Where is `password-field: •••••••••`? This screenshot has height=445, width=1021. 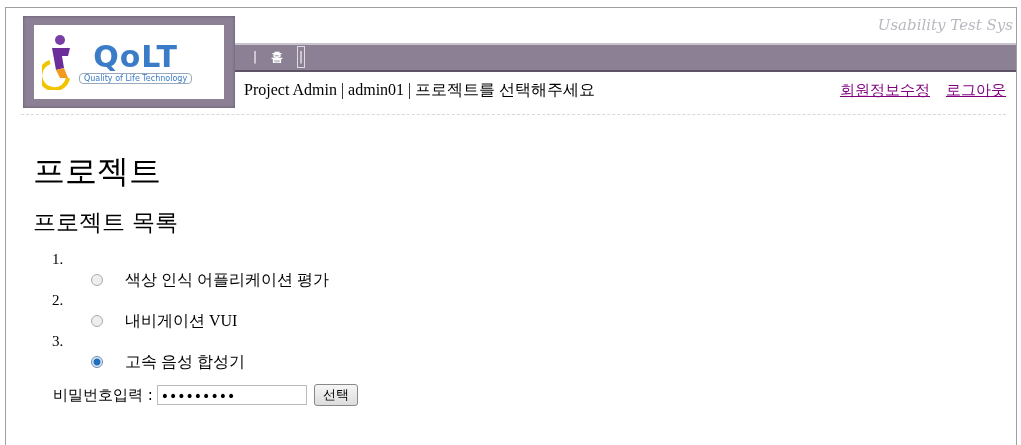 password-field: ••••••••• is located at coordinates (231, 395).